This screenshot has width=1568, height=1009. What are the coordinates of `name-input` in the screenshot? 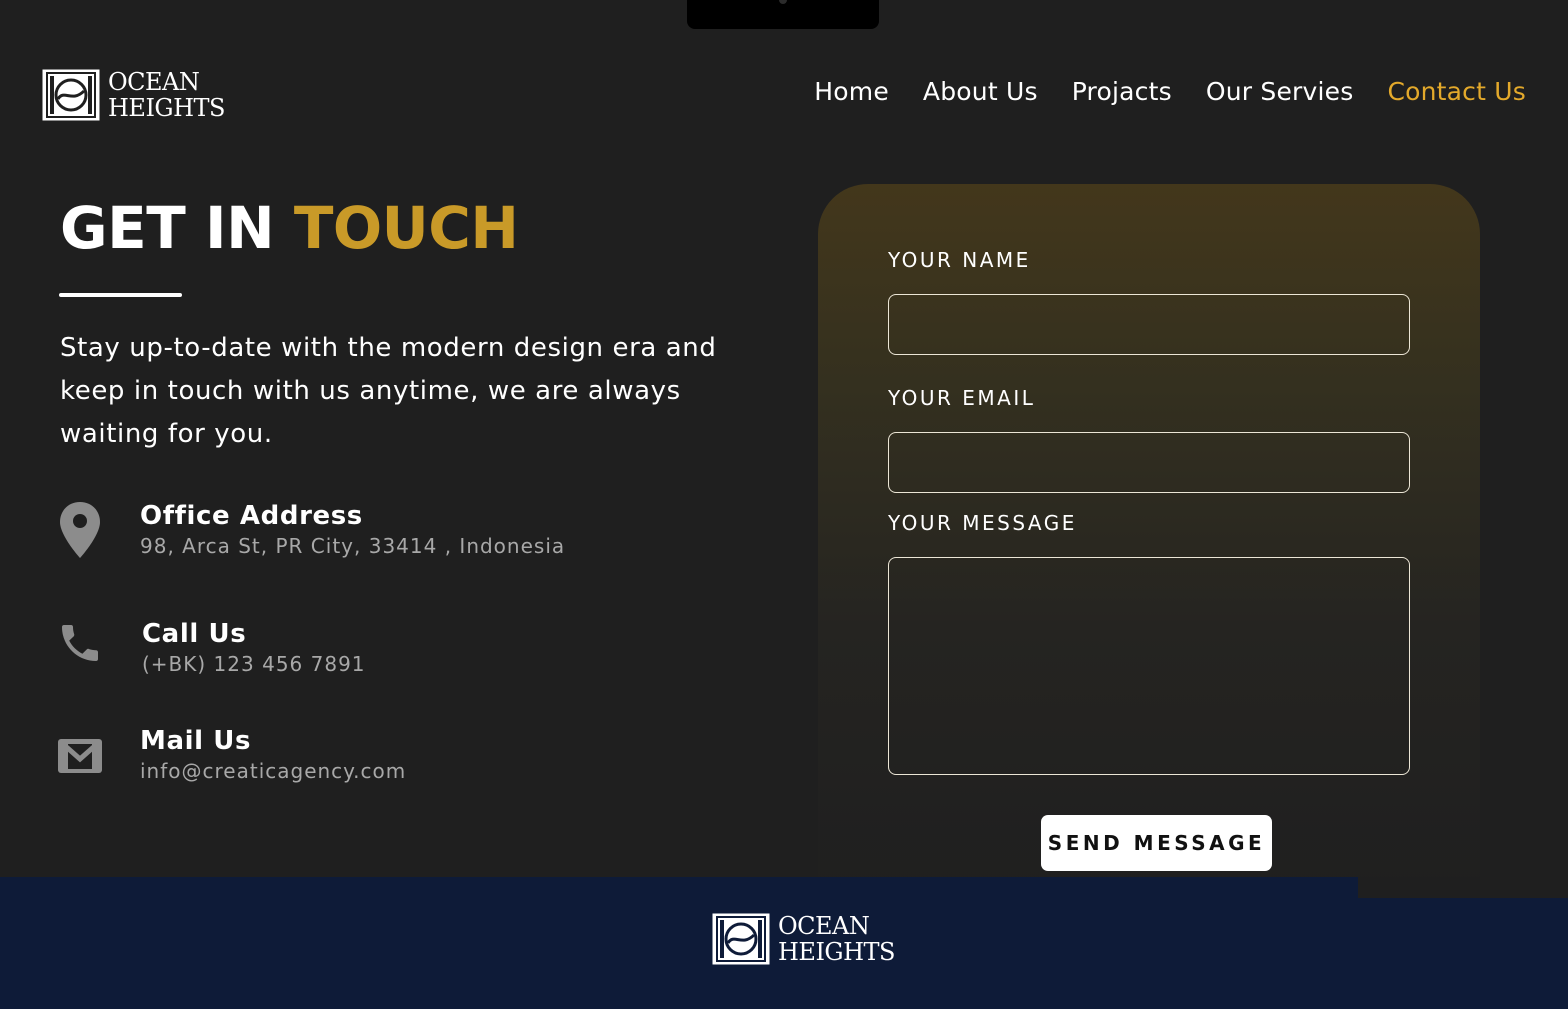 It's located at (1149, 324).